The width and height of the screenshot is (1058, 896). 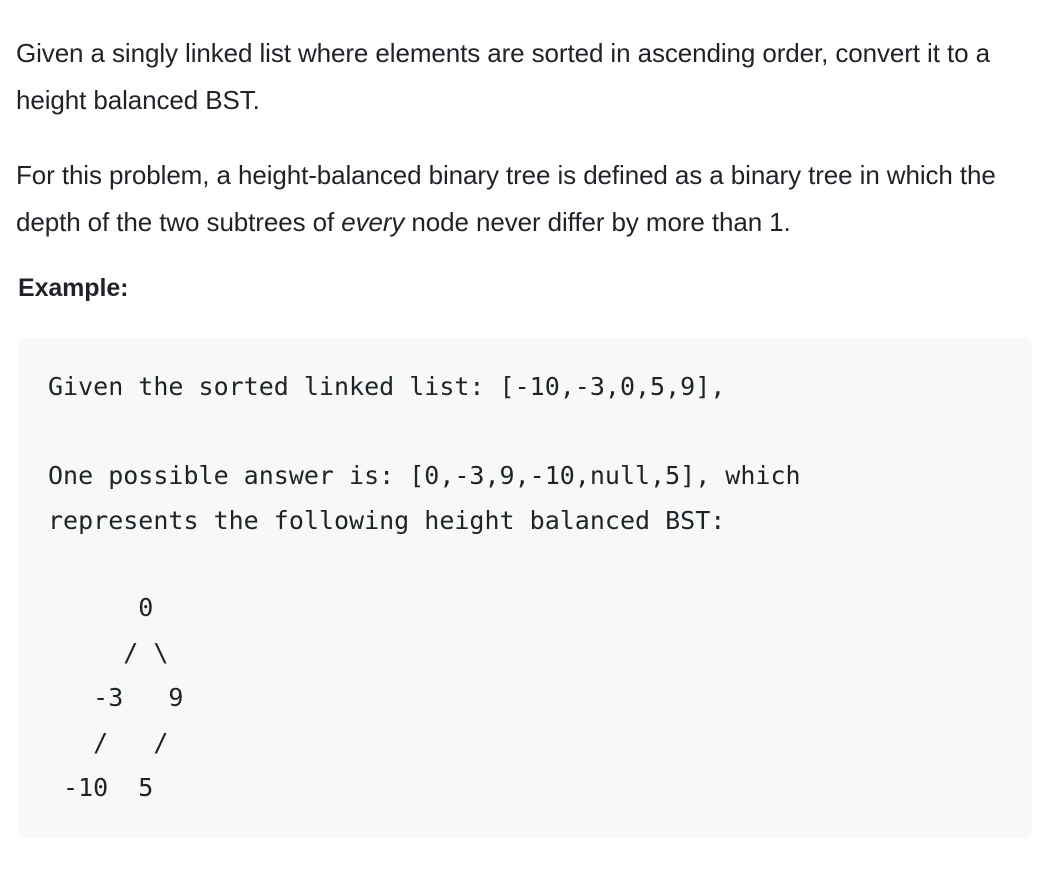 I want to click on definition-text-part-2: node never differ by more than 1., so click(x=597, y=222).